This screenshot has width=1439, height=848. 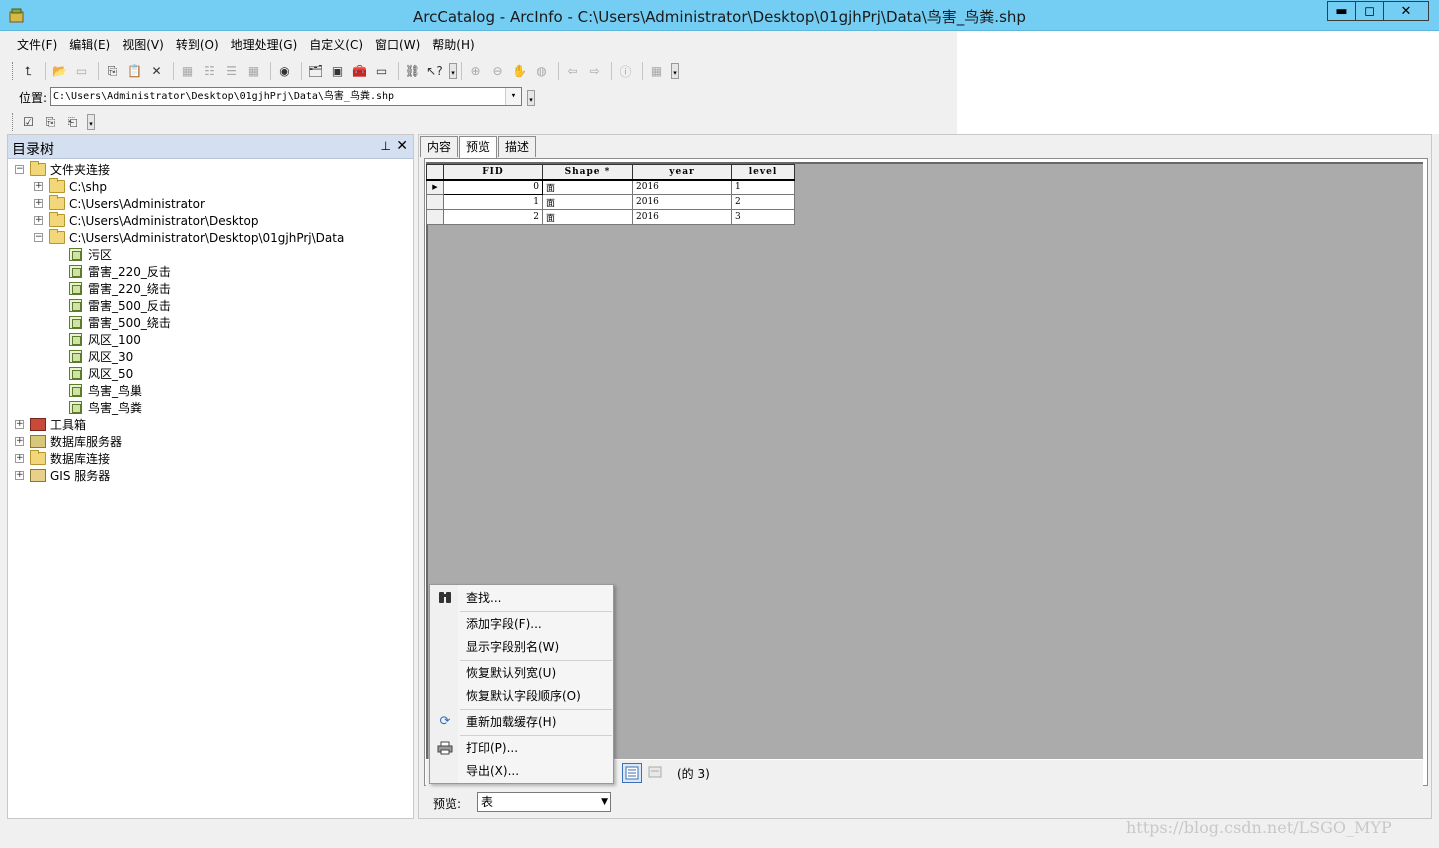 What do you see at coordinates (101, 373) in the screenshot?
I see `tree-node-shapefile: 风区_50` at bounding box center [101, 373].